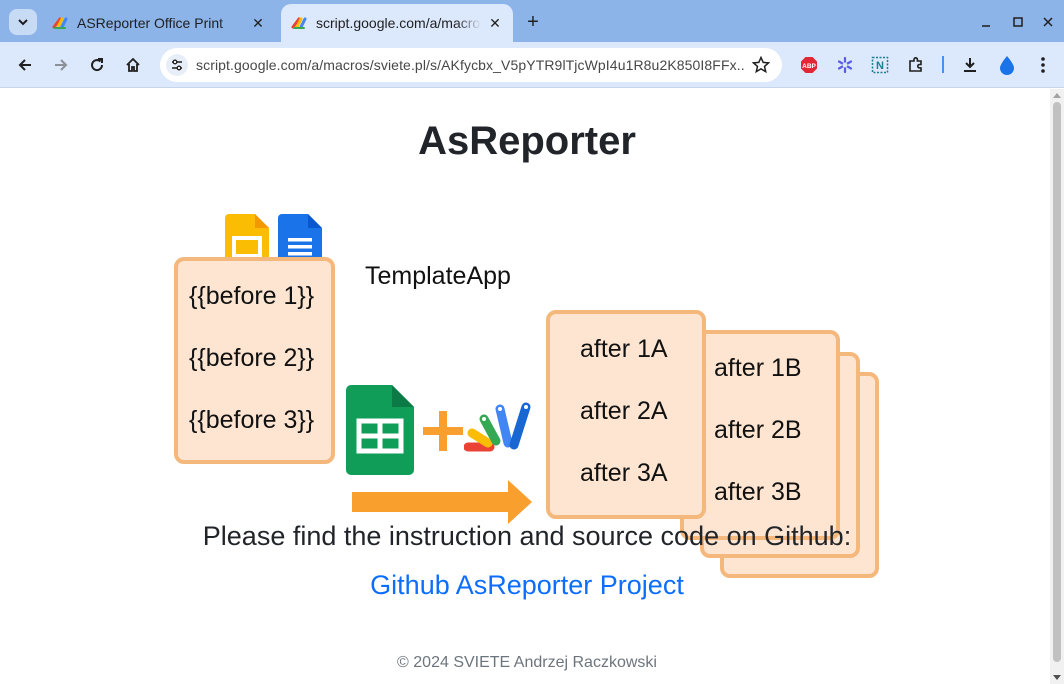  Describe the element at coordinates (943, 64) in the screenshot. I see `toolbar-divider` at that location.